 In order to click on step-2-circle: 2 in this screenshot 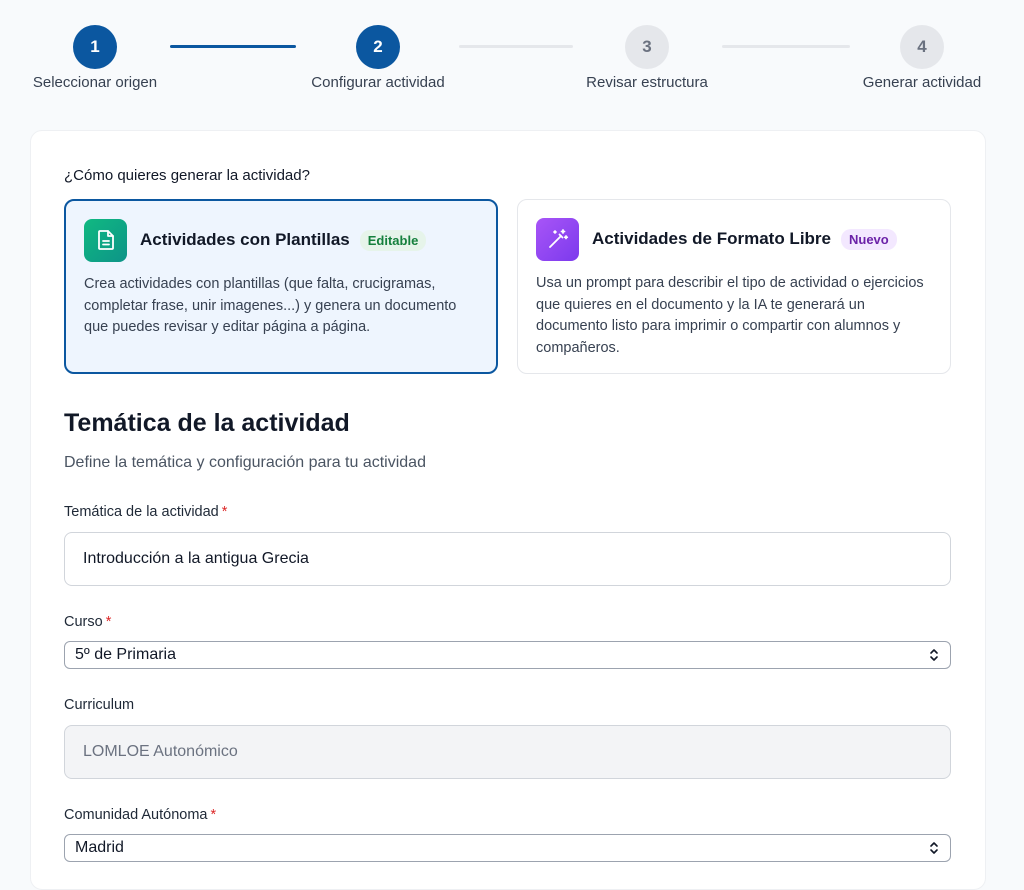, I will do `click(378, 47)`.